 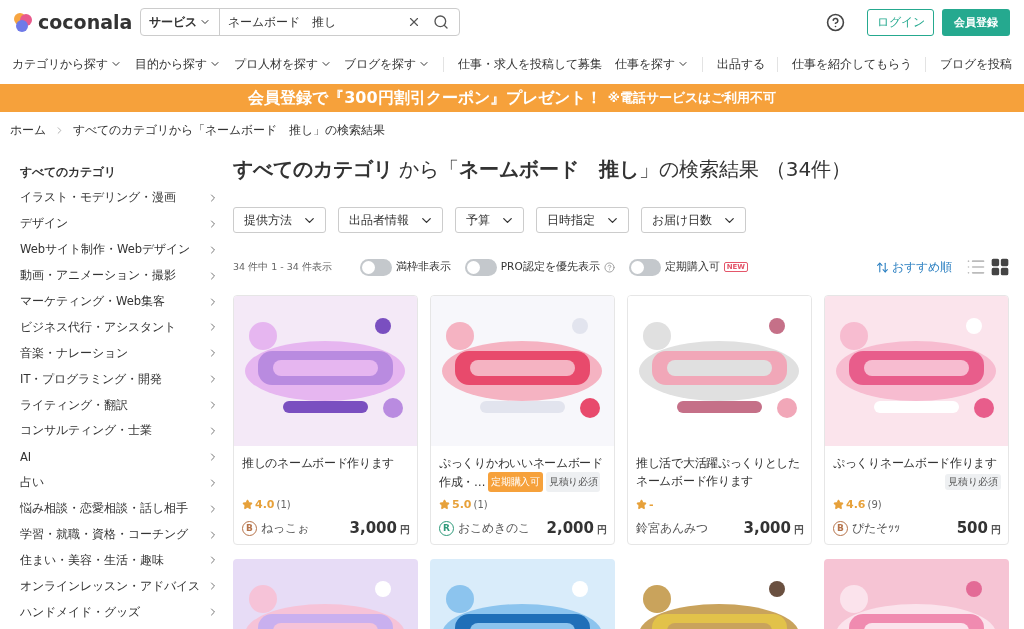 What do you see at coordinates (835, 22) in the screenshot?
I see `help-icon` at bounding box center [835, 22].